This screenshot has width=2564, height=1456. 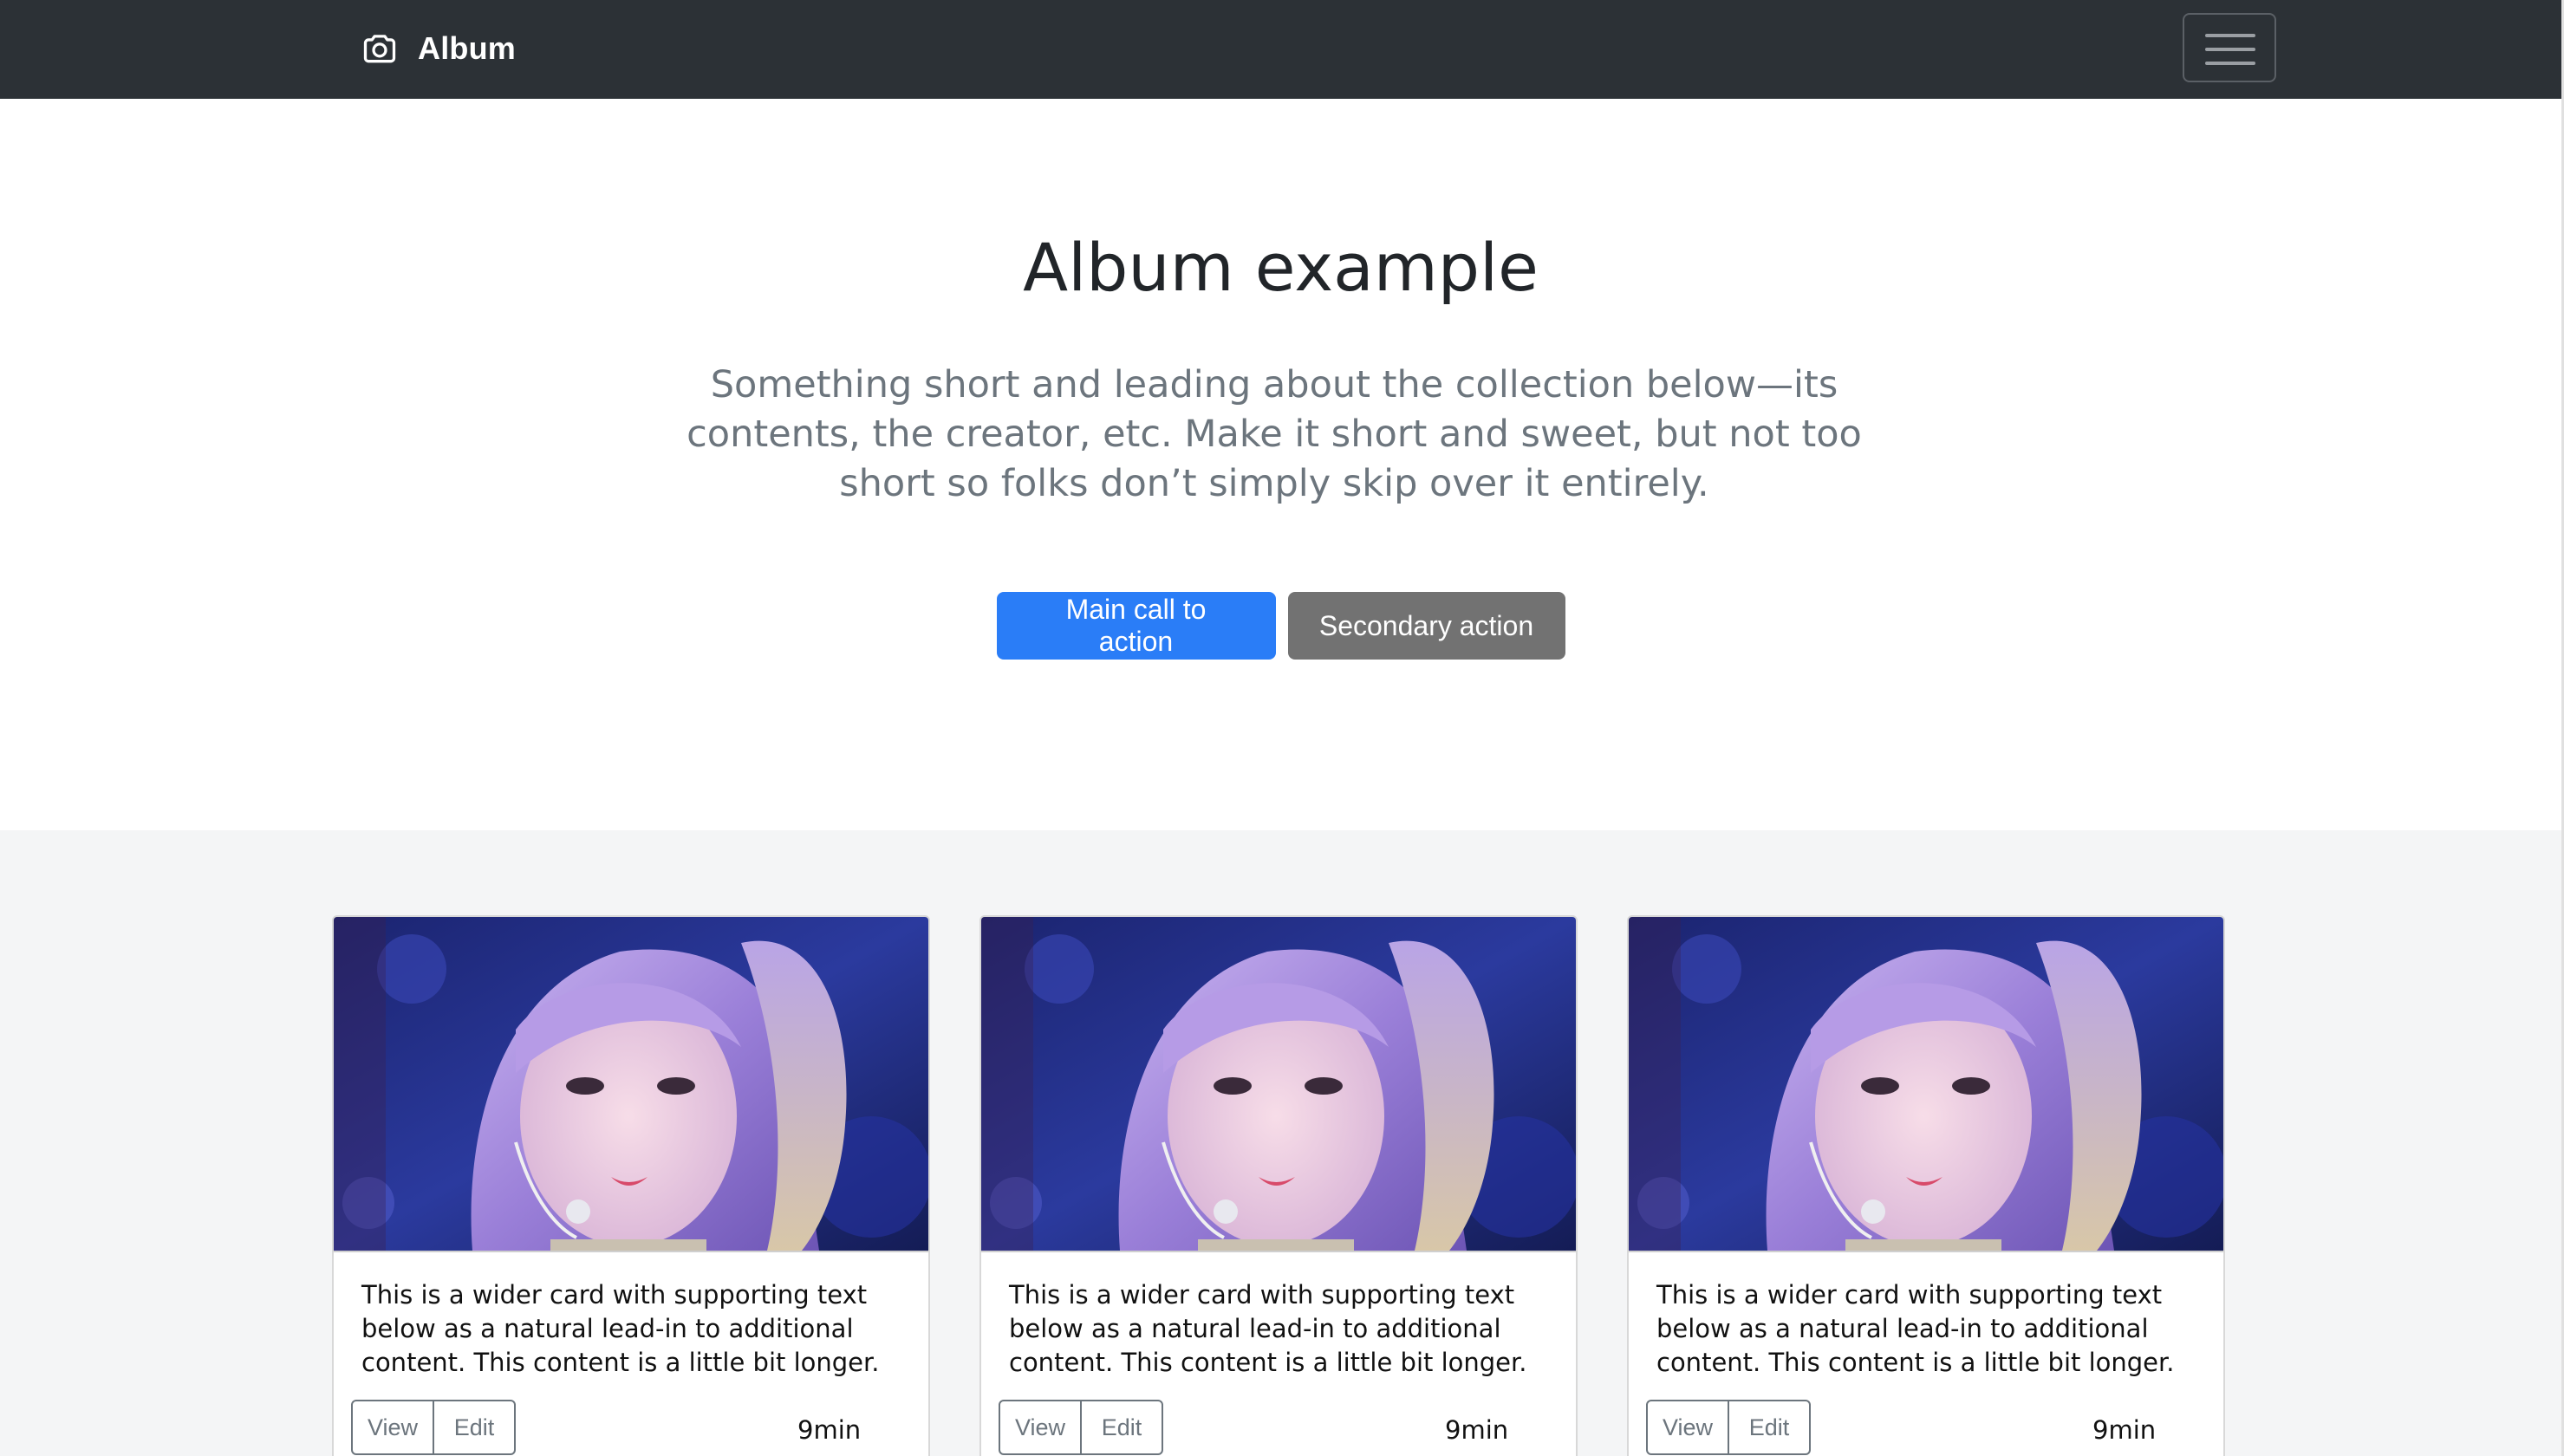 I want to click on brand-name: Album, so click(x=467, y=48).